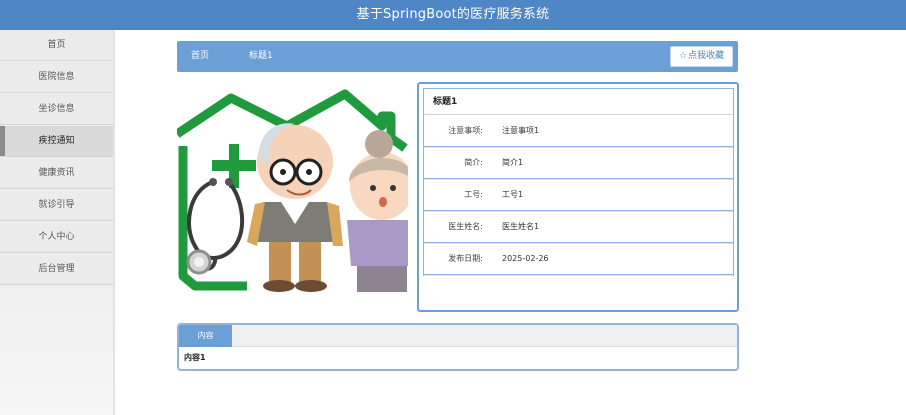  What do you see at coordinates (578, 195) in the screenshot?
I see `detail-row-employee-id: 工号: 工号1` at bounding box center [578, 195].